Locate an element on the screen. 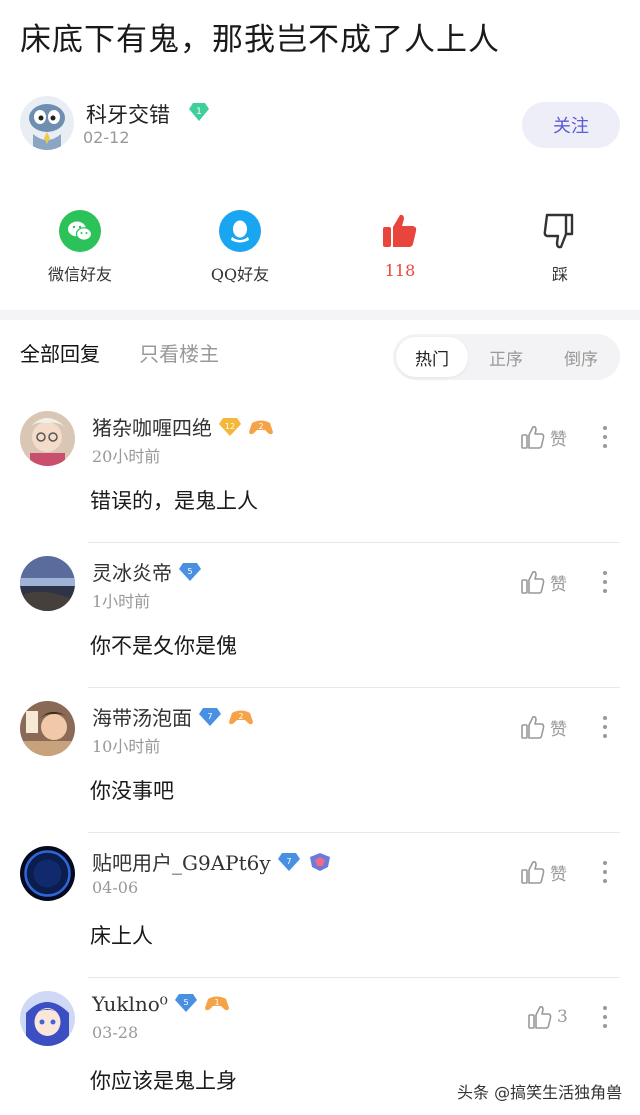 The image size is (640, 1115). follow-button: 关注 is located at coordinates (571, 125).